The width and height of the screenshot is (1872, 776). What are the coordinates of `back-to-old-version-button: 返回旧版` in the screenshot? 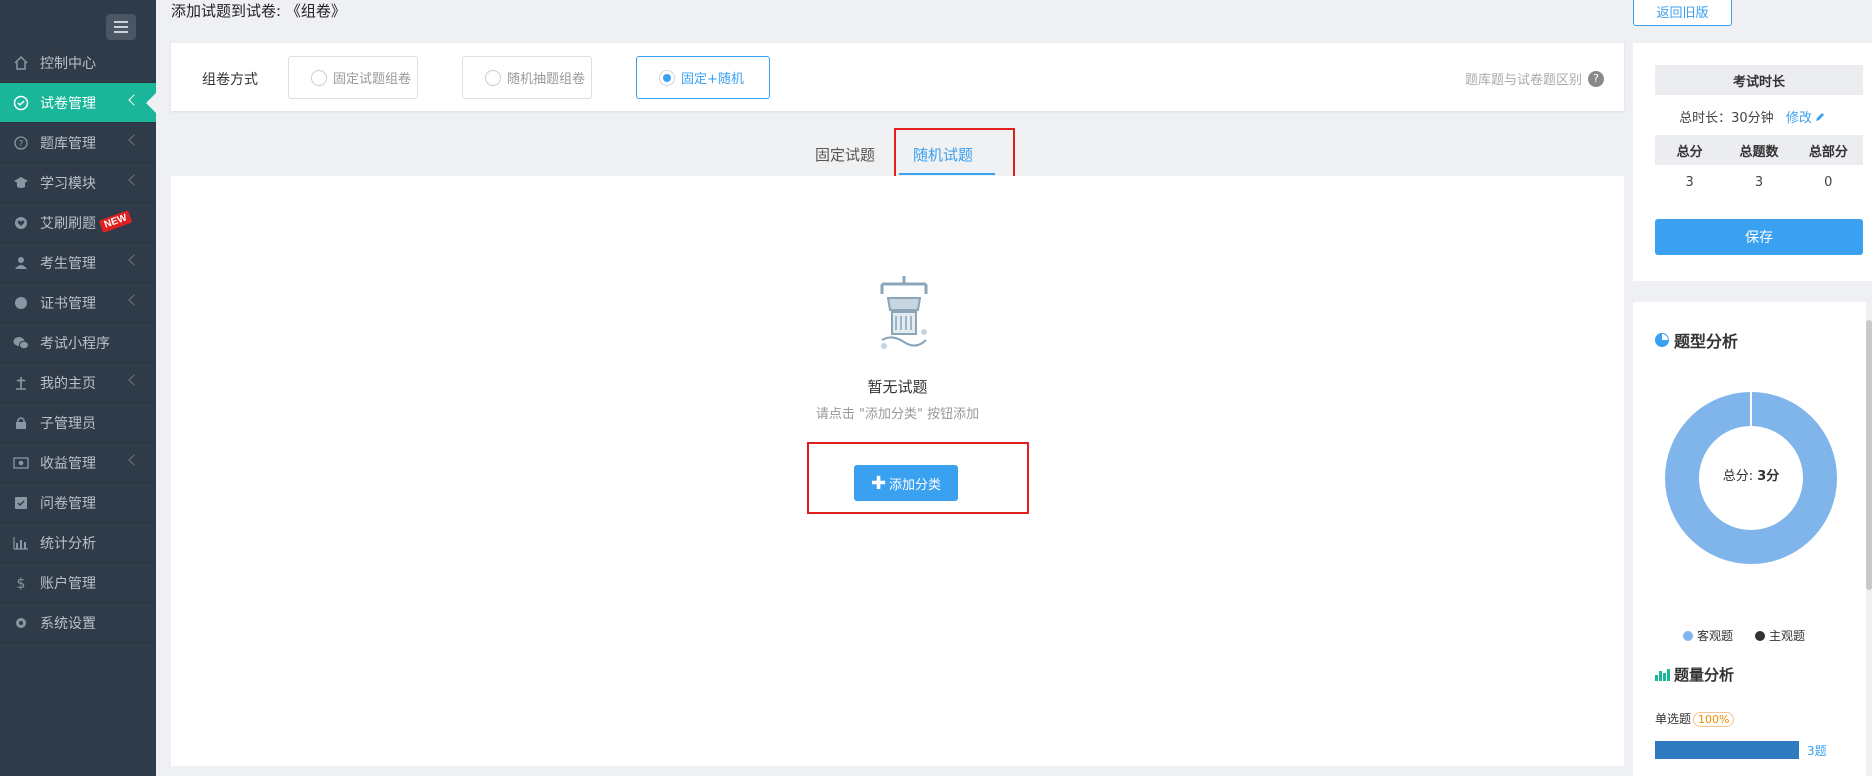 It's located at (1682, 13).